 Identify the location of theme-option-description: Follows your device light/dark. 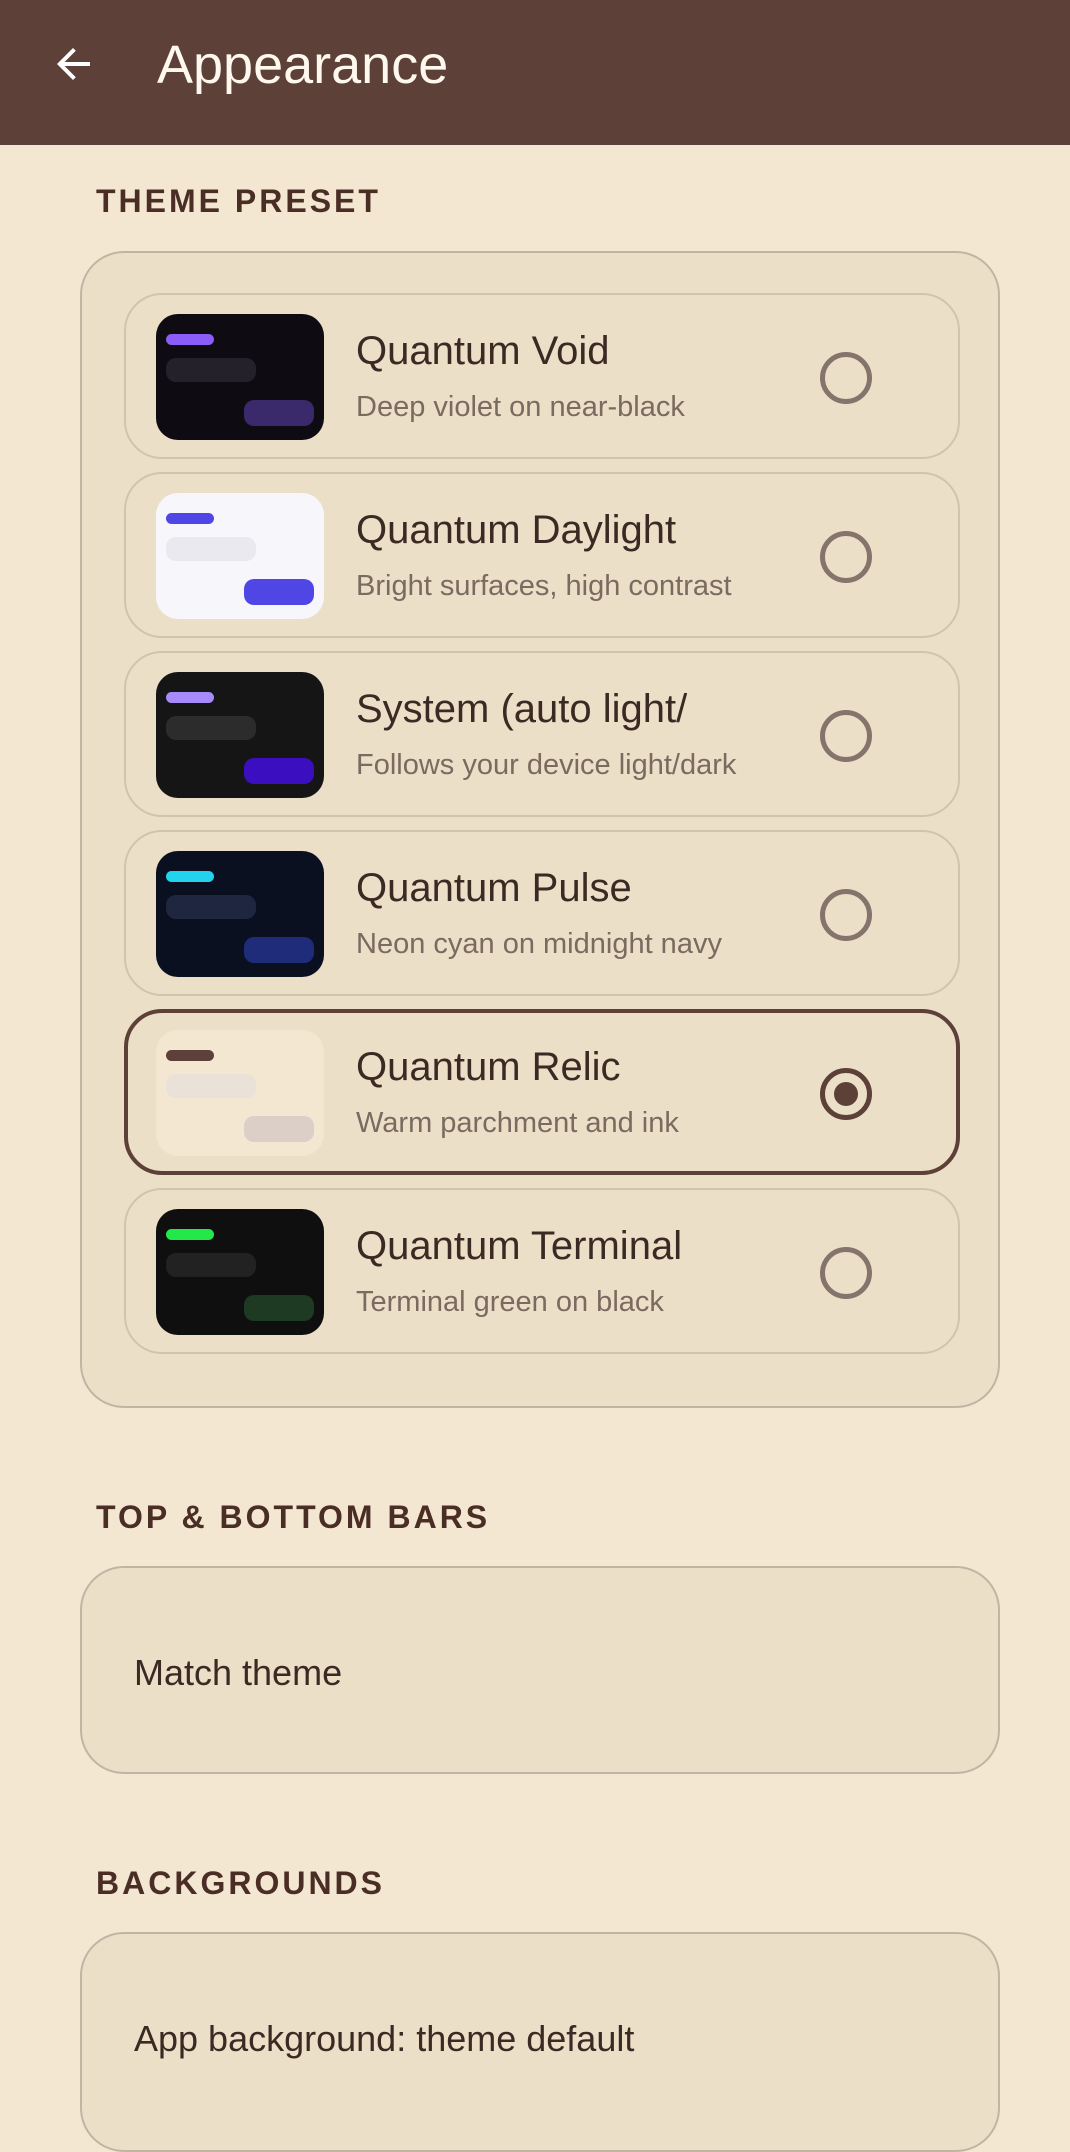
(546, 765).